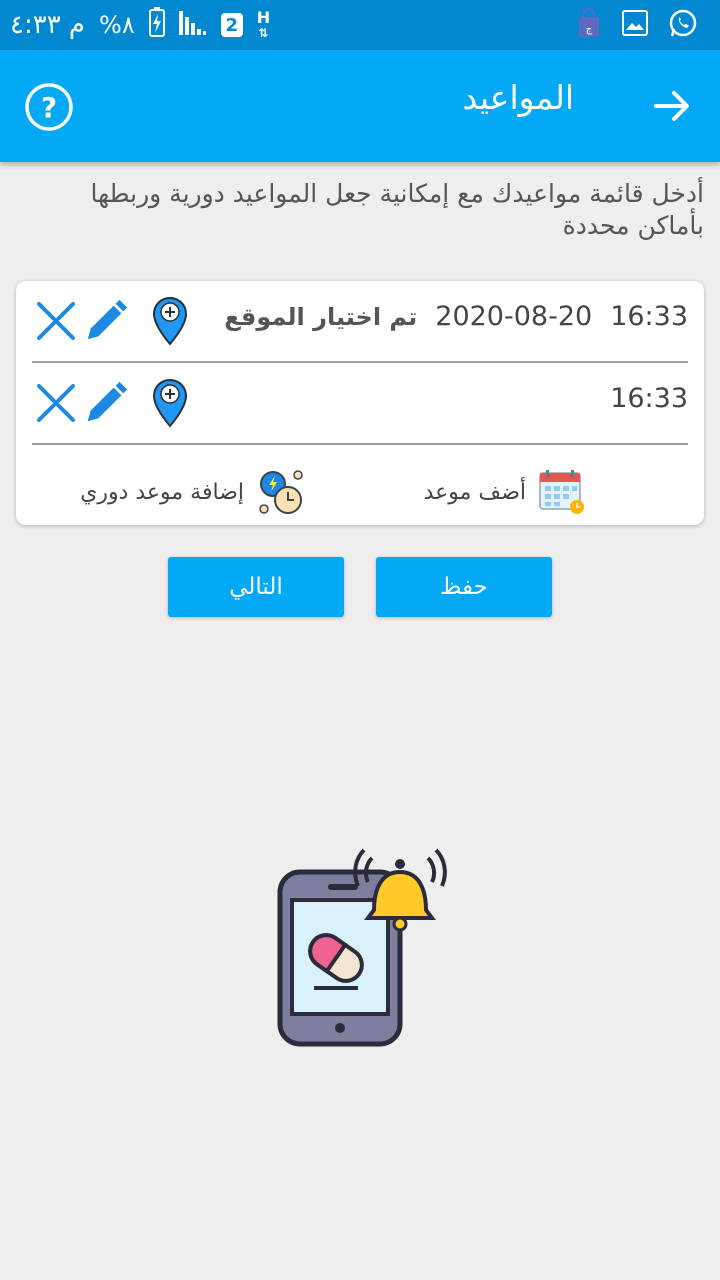 The width and height of the screenshot is (720, 1280). What do you see at coordinates (231, 25) in the screenshot?
I see `sim-badge: 2` at bounding box center [231, 25].